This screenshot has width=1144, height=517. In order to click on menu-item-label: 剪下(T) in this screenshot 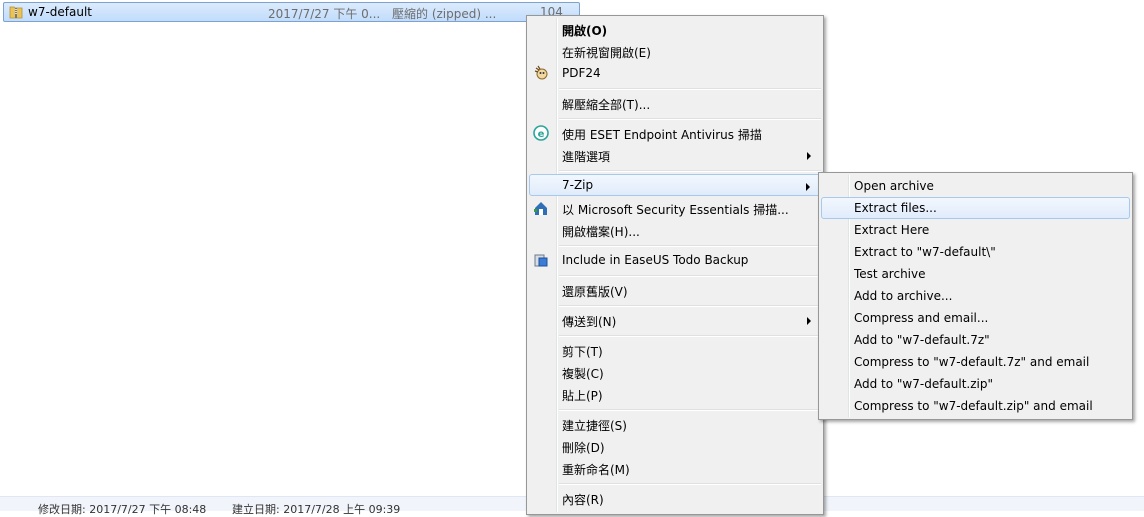, I will do `click(582, 352)`.